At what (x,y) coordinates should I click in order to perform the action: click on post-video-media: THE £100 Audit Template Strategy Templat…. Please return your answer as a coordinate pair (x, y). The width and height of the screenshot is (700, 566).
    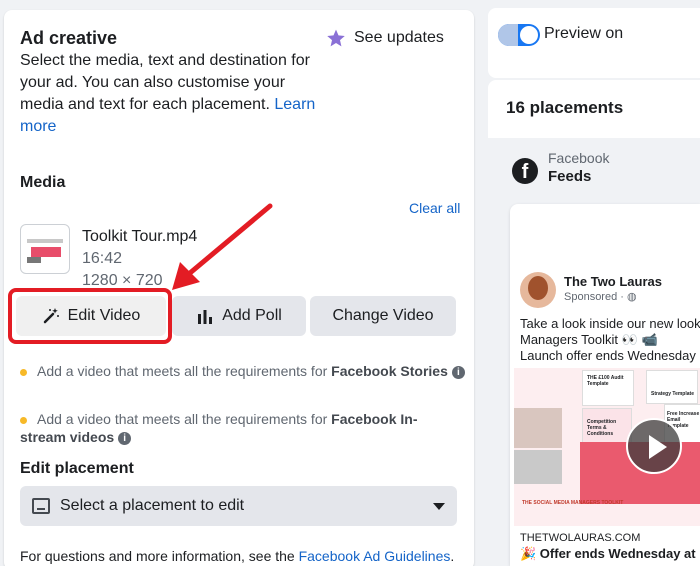
    Looking at the image, I should click on (607, 447).